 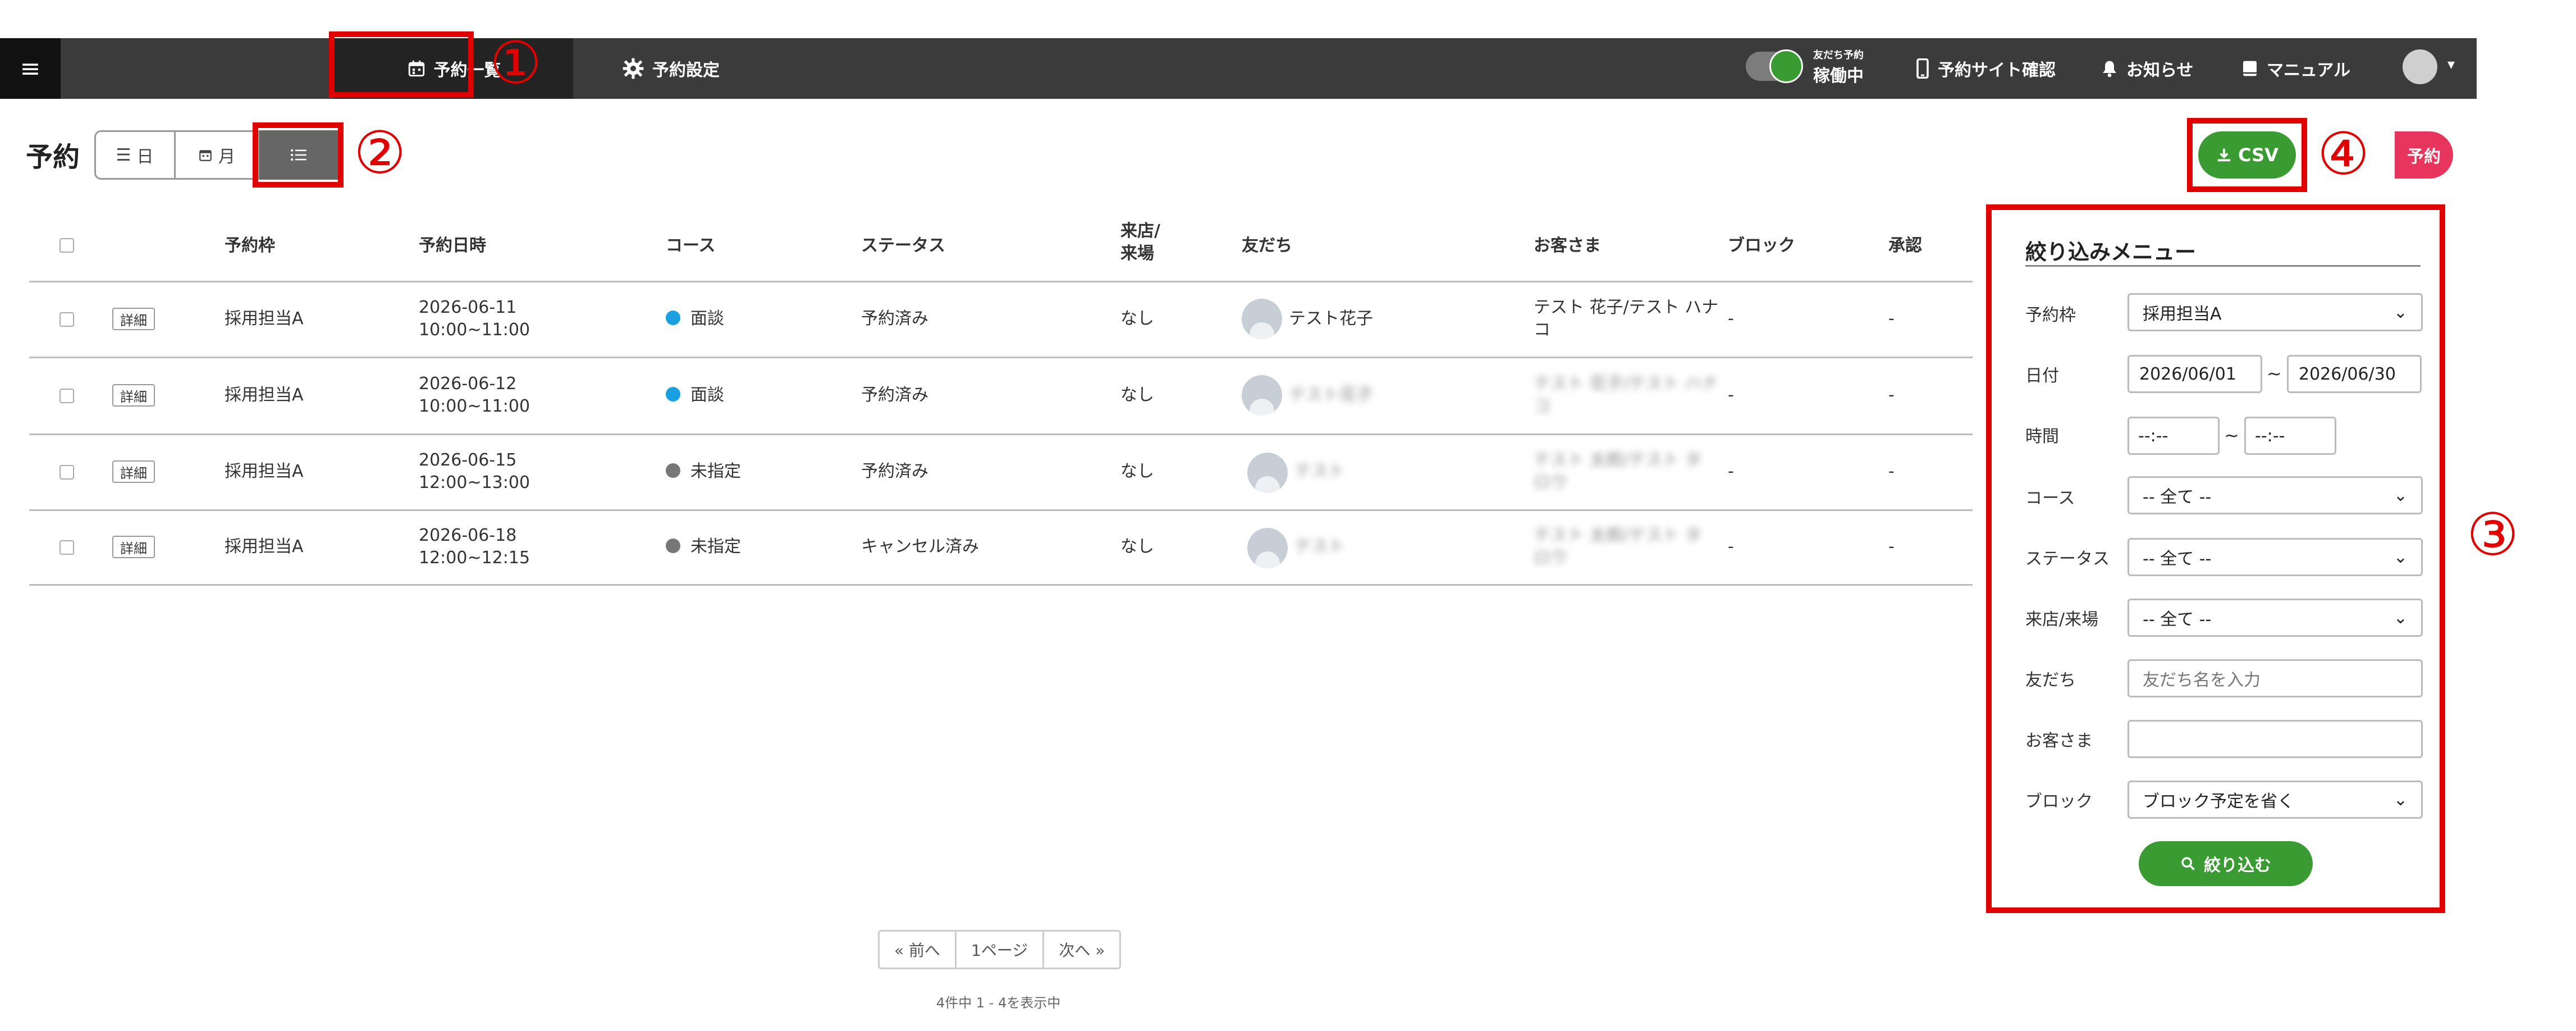 I want to click on filter-submit-button: 絞り込む, so click(x=2226, y=863).